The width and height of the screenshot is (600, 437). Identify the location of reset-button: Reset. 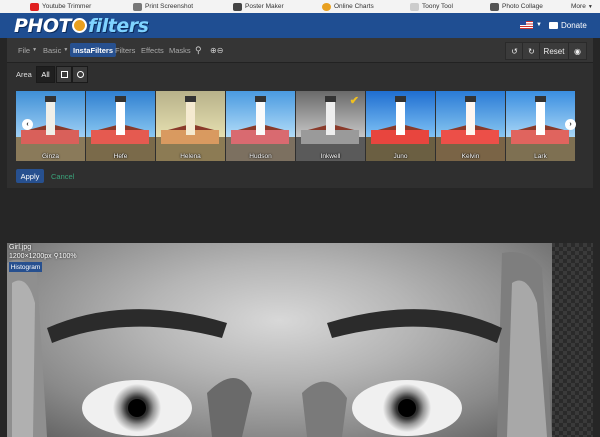
(554, 51).